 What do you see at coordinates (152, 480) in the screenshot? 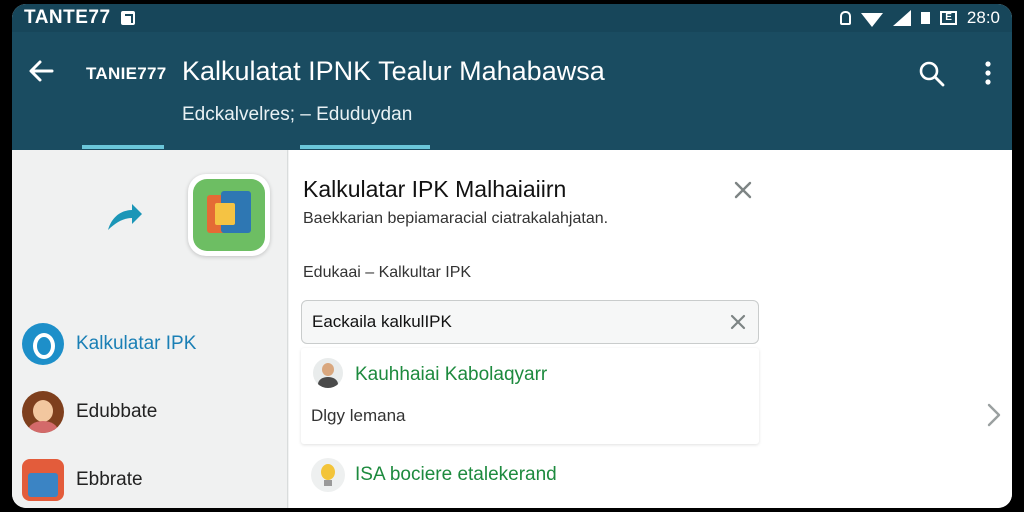
I see `sidebar-item-ebbrate: Ebbrate` at bounding box center [152, 480].